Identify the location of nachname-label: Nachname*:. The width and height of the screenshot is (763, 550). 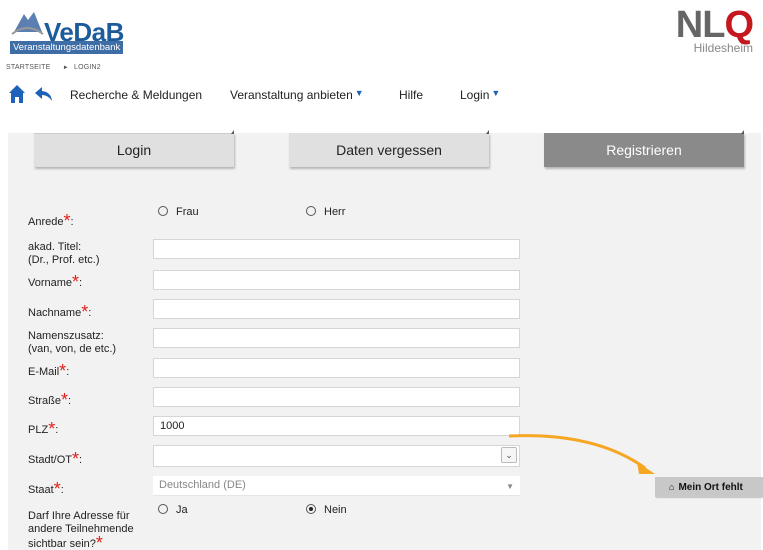
(60, 312).